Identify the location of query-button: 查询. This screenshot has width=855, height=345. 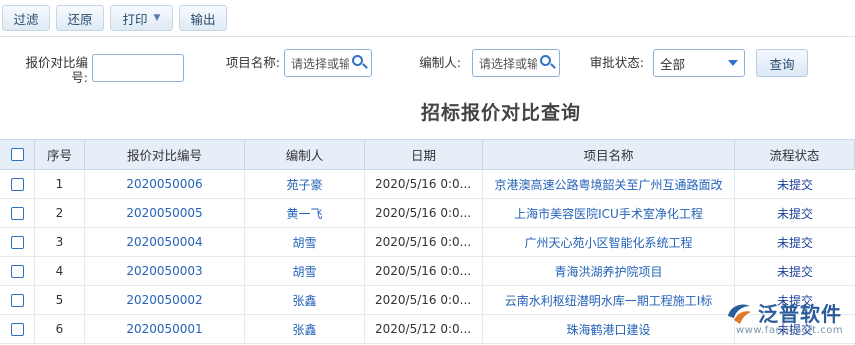
(782, 63).